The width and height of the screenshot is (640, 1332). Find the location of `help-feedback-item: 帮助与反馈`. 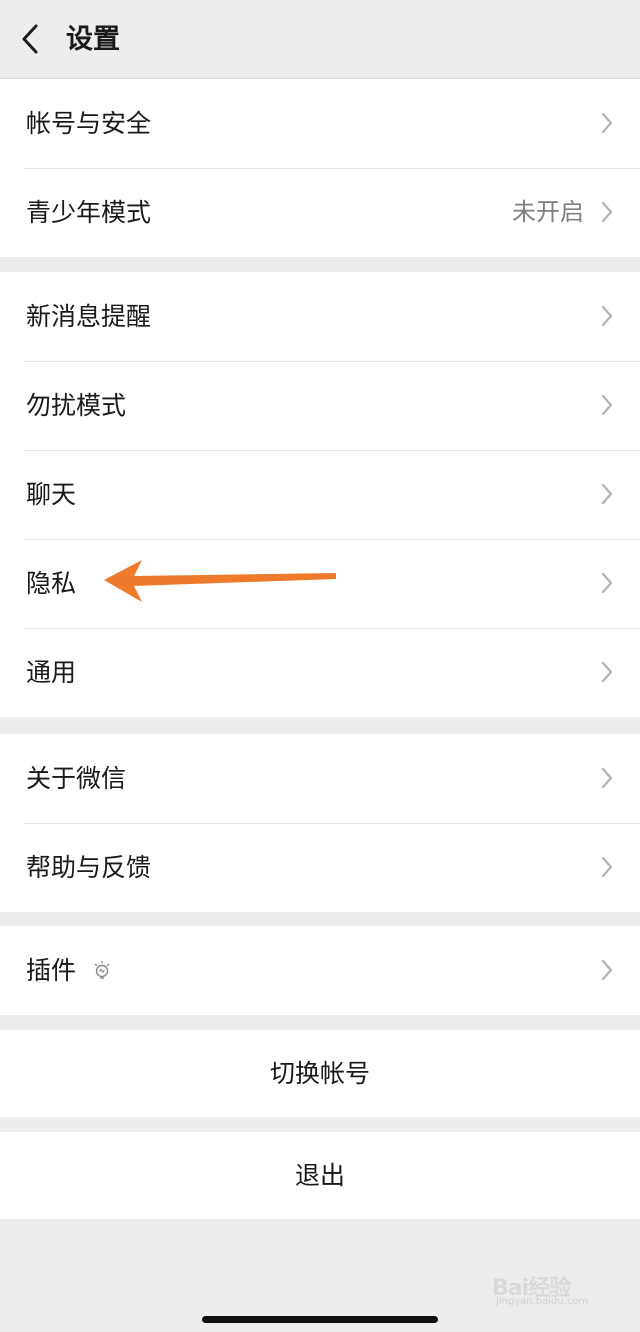

help-feedback-item: 帮助与反馈 is located at coordinates (320, 867).